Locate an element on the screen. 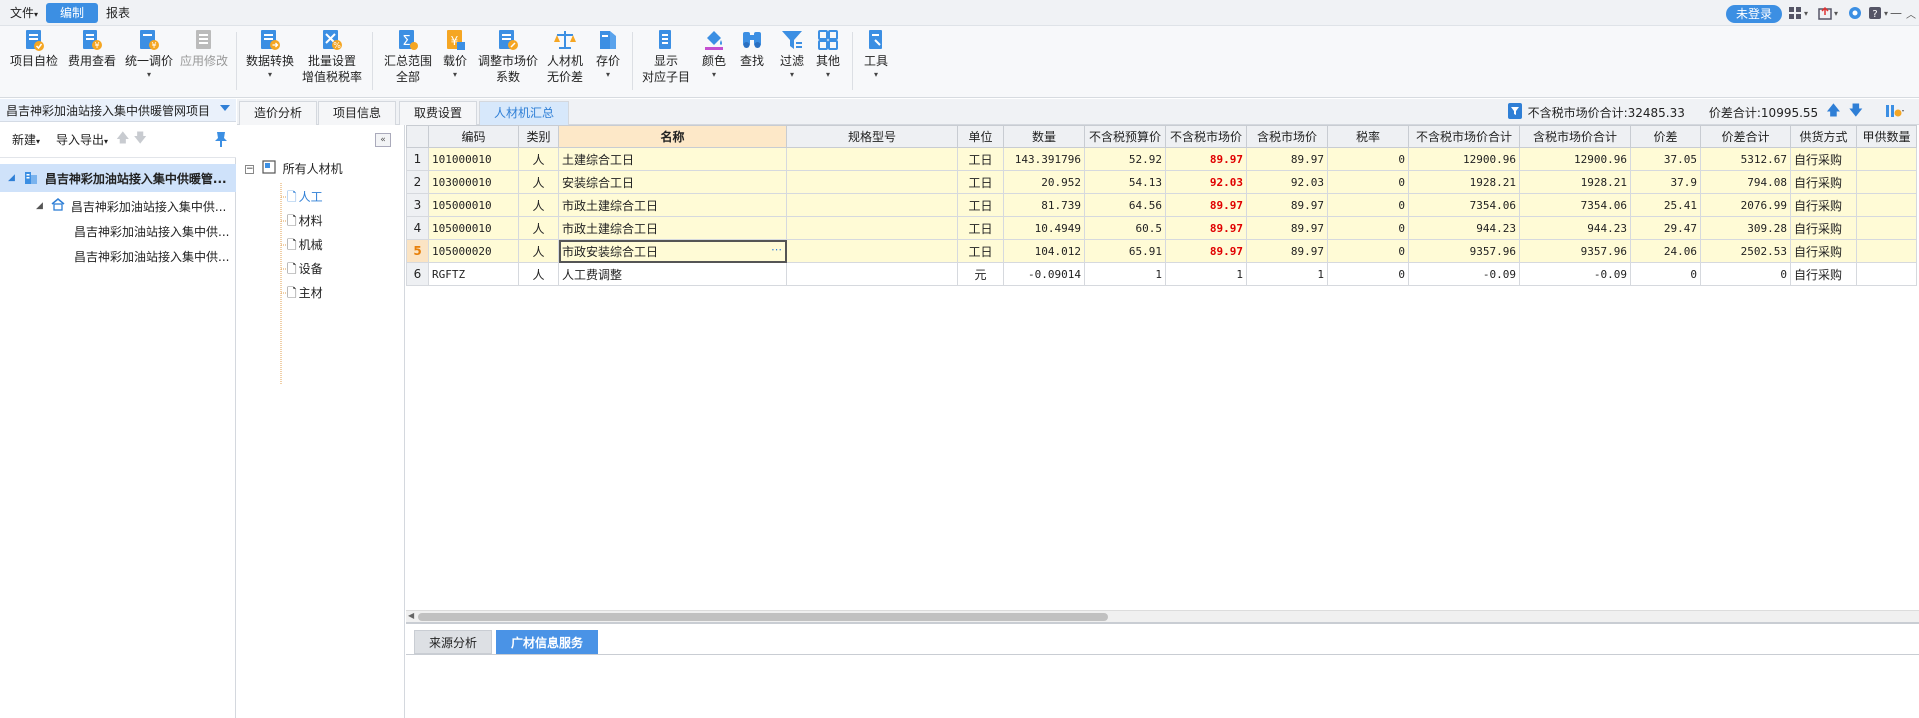 This screenshot has width=1919, height=718. cell-diff-total: 0 is located at coordinates (1745, 274).